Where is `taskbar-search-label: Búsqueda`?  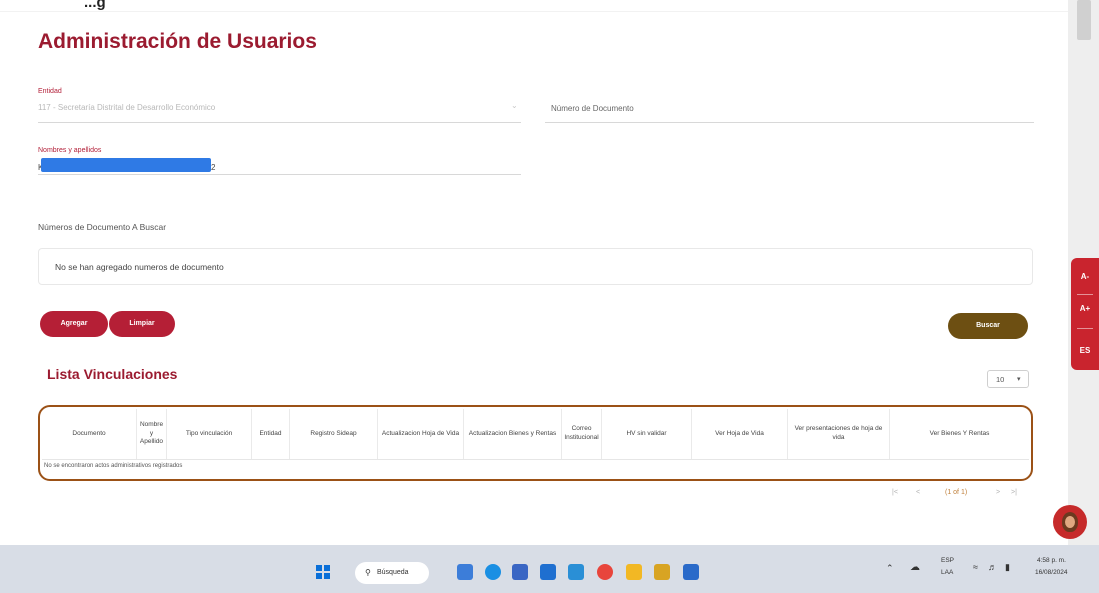 taskbar-search-label: Búsqueda is located at coordinates (393, 572).